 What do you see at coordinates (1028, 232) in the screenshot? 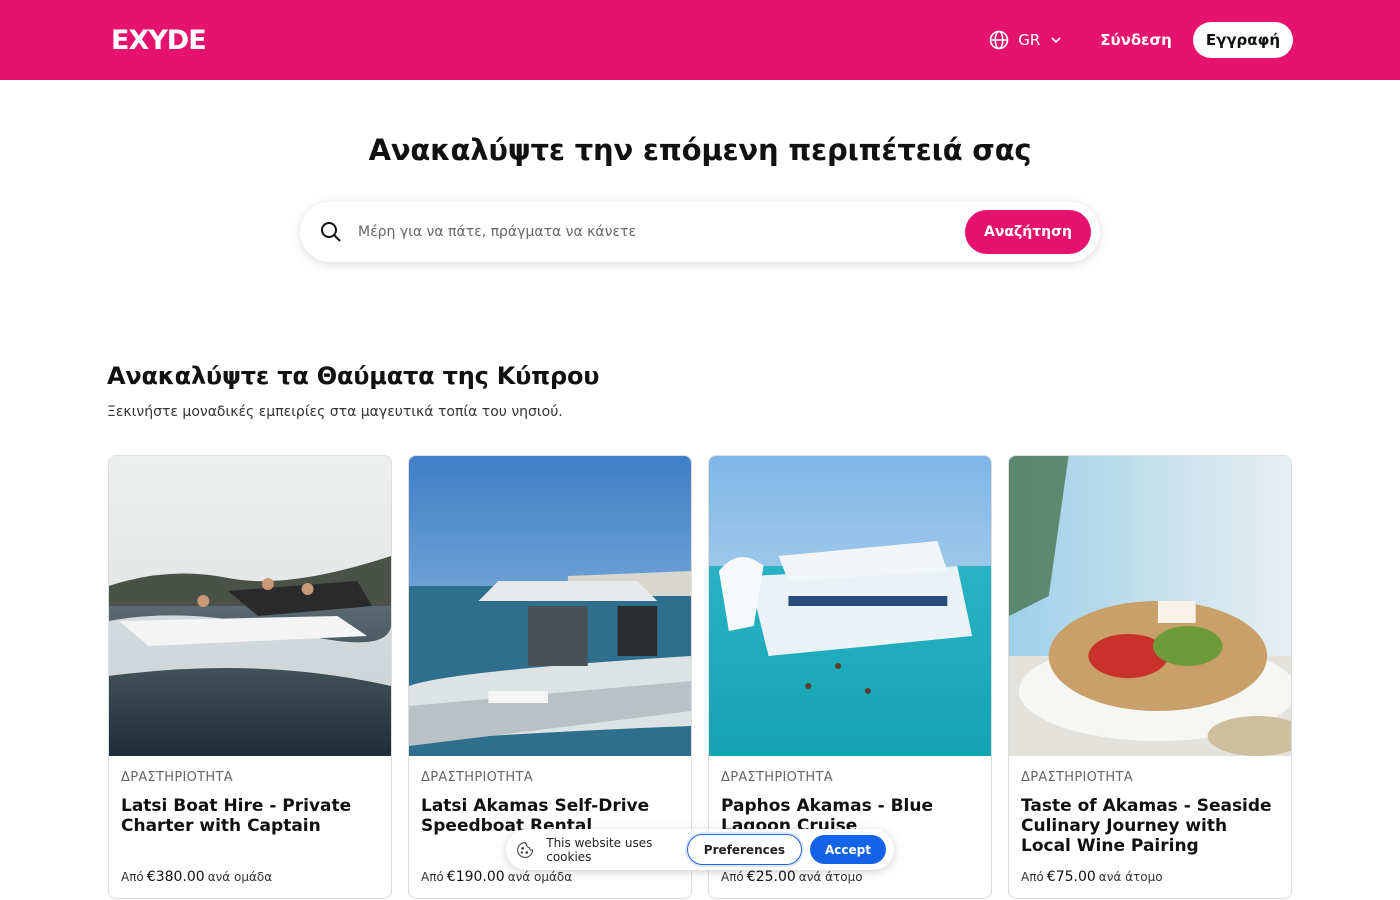
I see `search-button: Αναζήτηση` at bounding box center [1028, 232].